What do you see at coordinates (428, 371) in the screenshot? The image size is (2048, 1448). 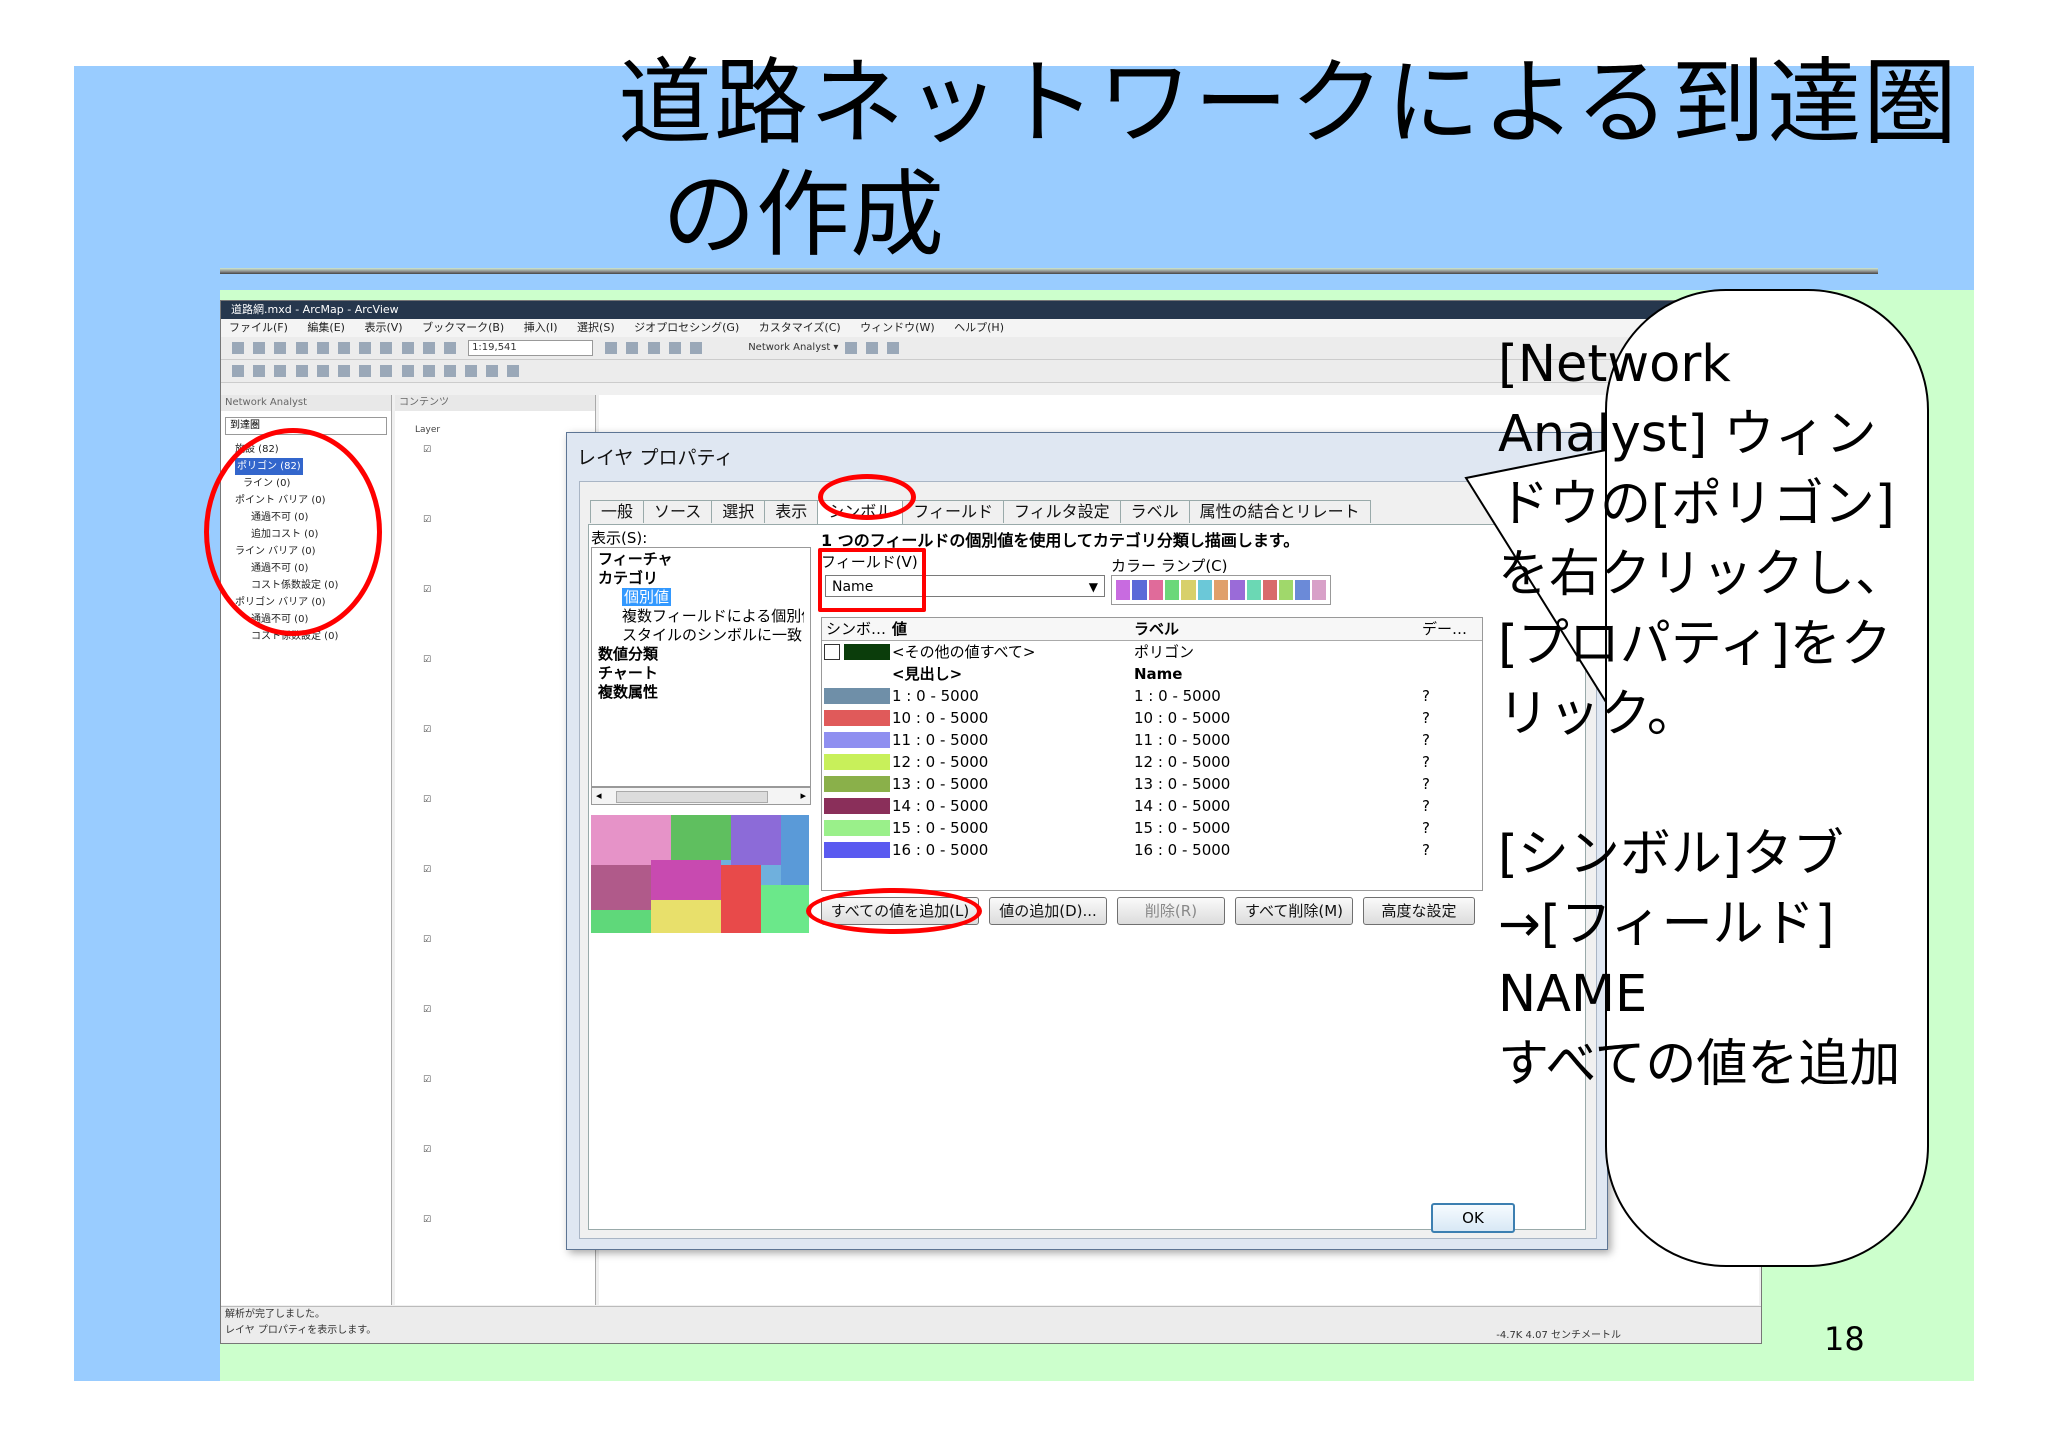 I see `select-elements-icon` at bounding box center [428, 371].